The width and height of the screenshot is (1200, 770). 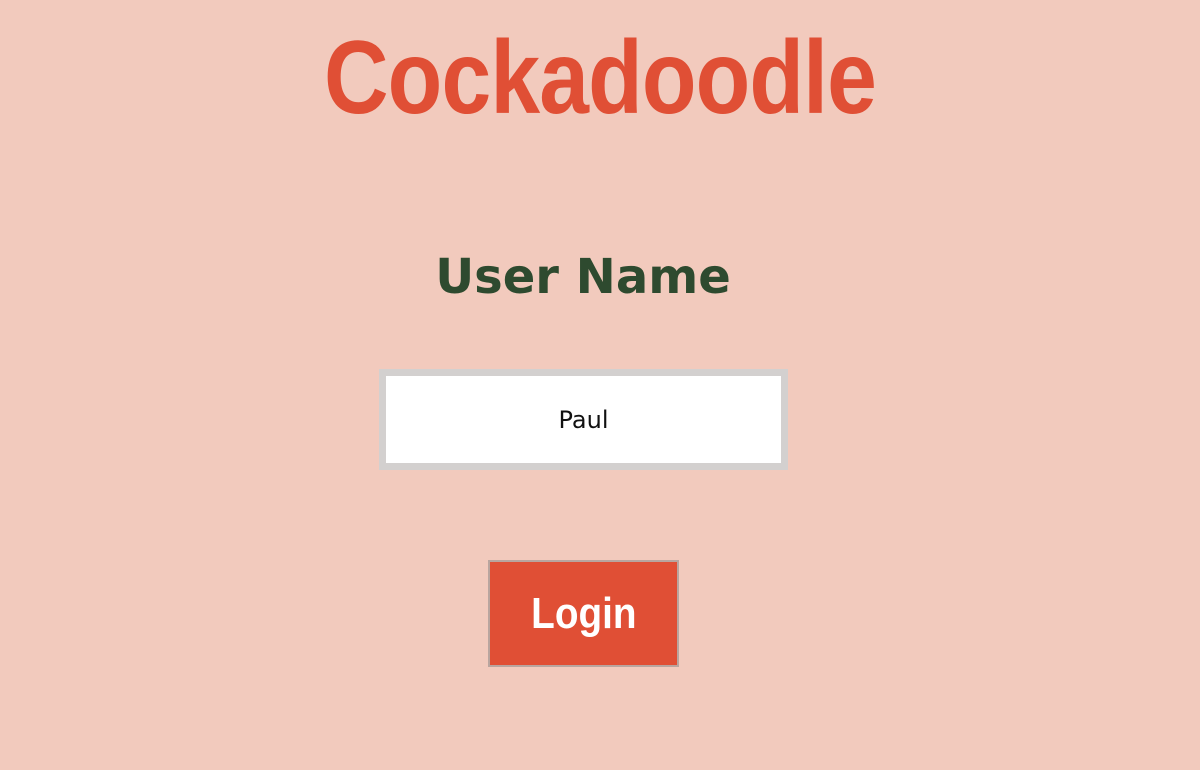 I want to click on app-title: Cockadoodle, so click(x=600, y=78).